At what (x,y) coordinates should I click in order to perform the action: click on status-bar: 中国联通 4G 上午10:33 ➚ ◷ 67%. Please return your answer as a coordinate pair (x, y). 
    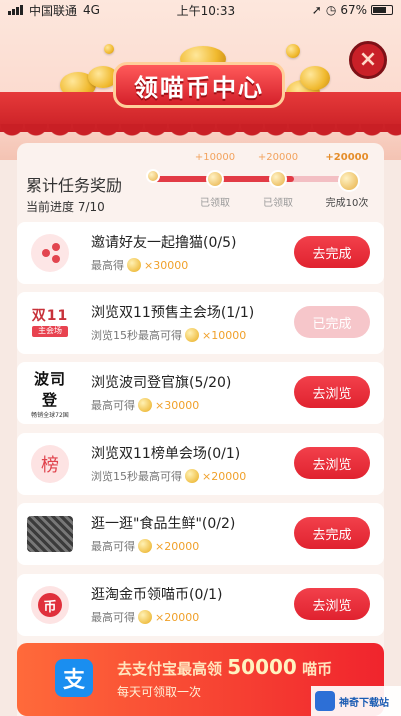
    Looking at the image, I should click on (200, 10).